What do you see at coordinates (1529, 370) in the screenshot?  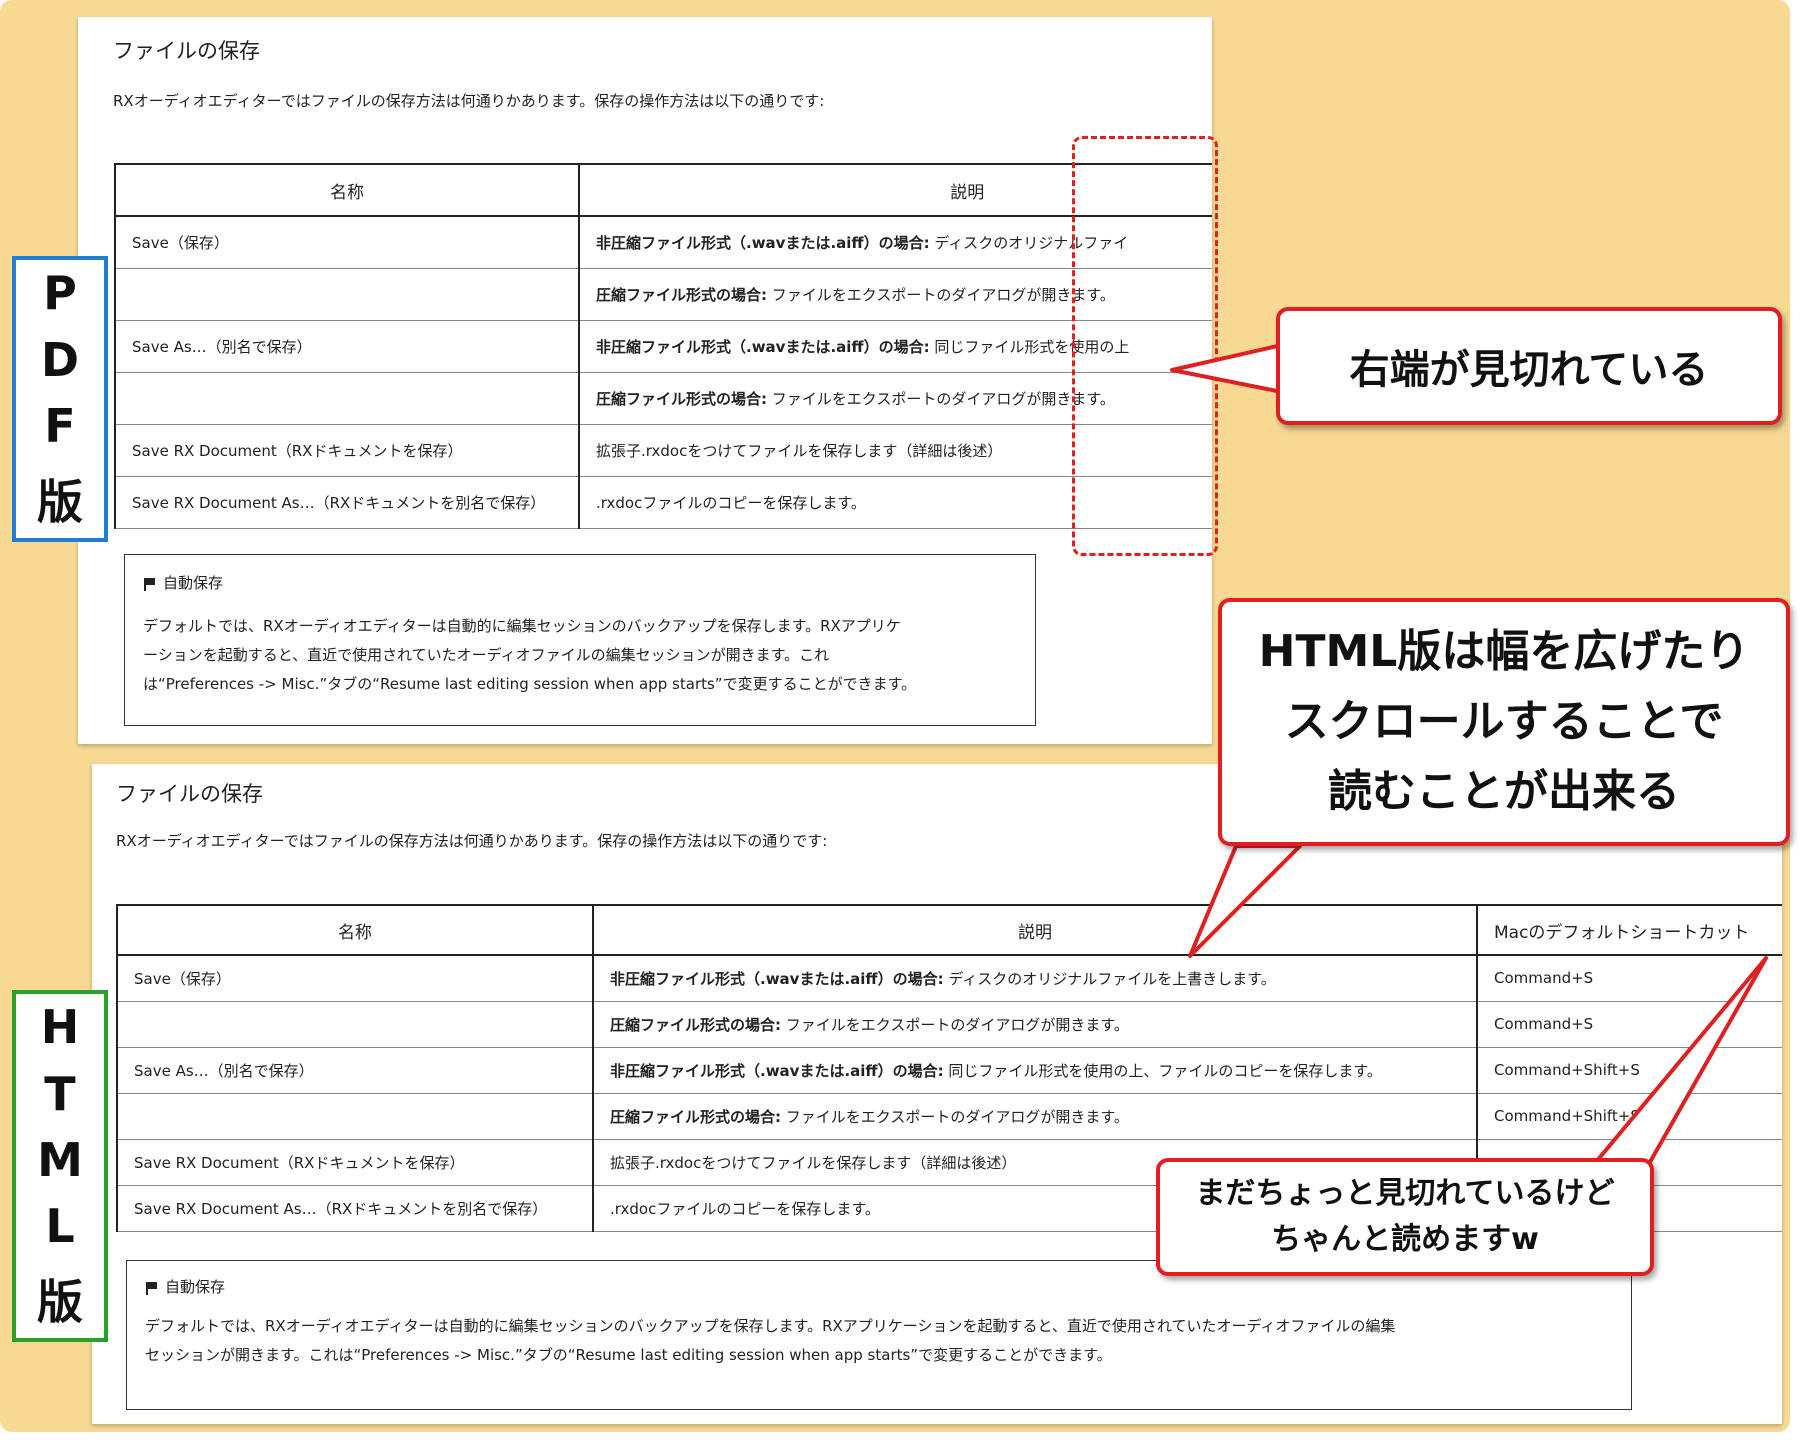 I see `callout-text: 右端が見切れている` at bounding box center [1529, 370].